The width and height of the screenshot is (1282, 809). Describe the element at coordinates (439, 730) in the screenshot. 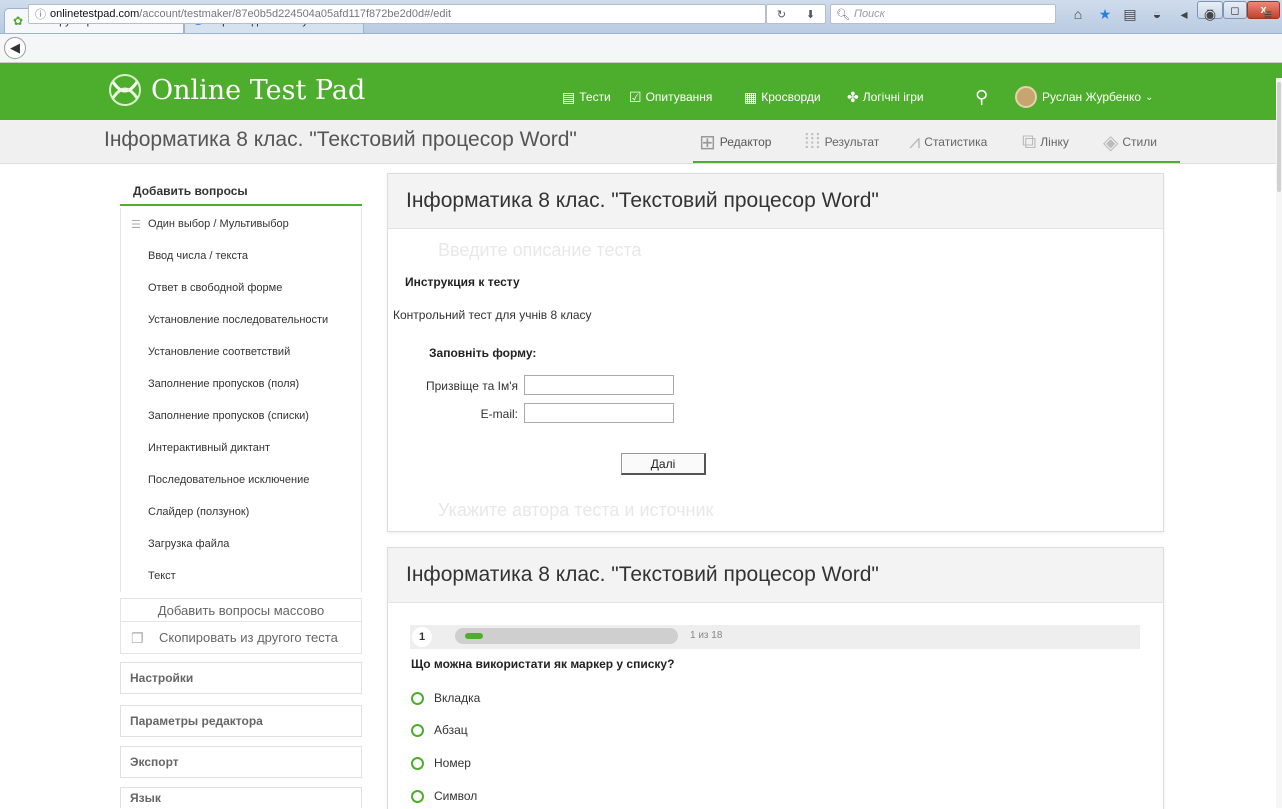

I see `answer-option: Абзац` at that location.